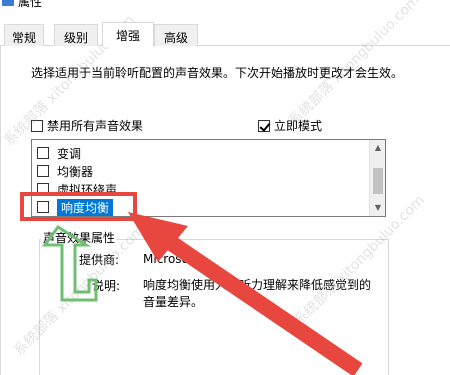 The width and height of the screenshot is (450, 375). Describe the element at coordinates (264, 125) in the screenshot. I see `checkbox-checked-icon` at that location.